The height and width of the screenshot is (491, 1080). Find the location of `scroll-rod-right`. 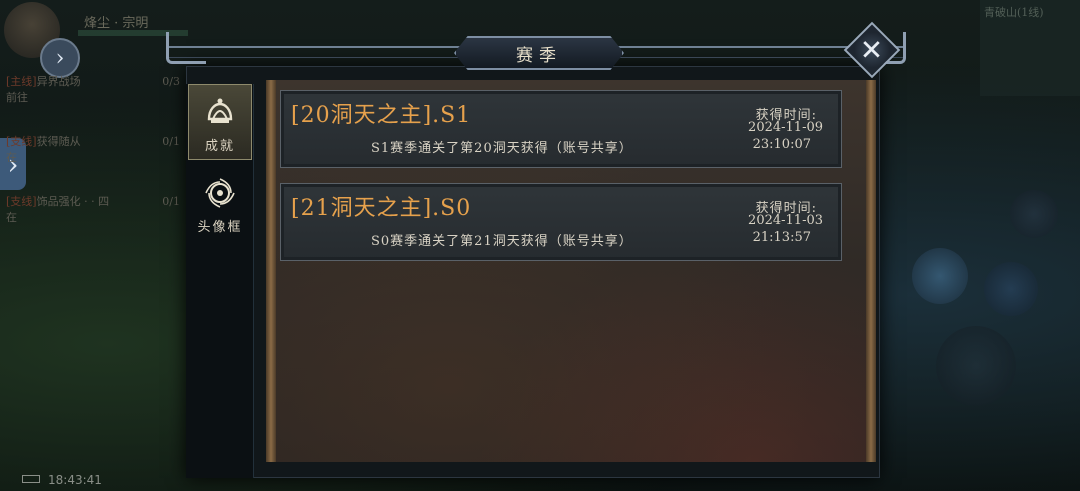

scroll-rod-right is located at coordinates (871, 271).